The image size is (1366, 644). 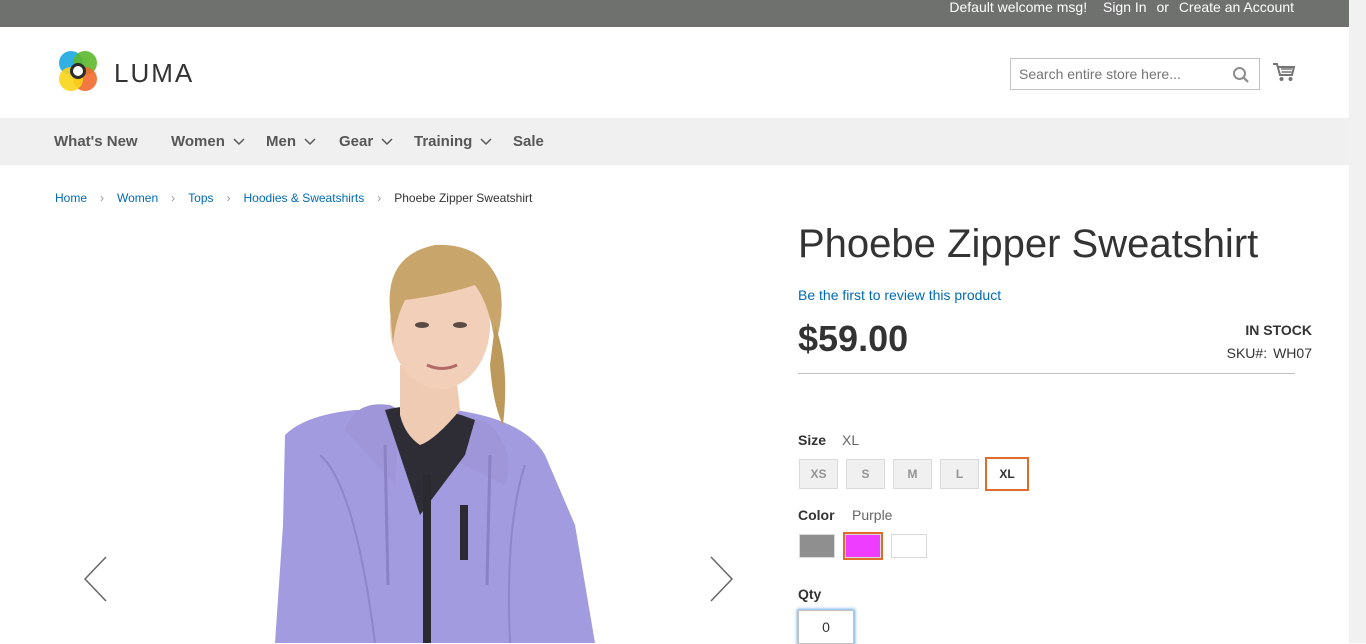 I want to click on header: LUMA, so click(x=674, y=72).